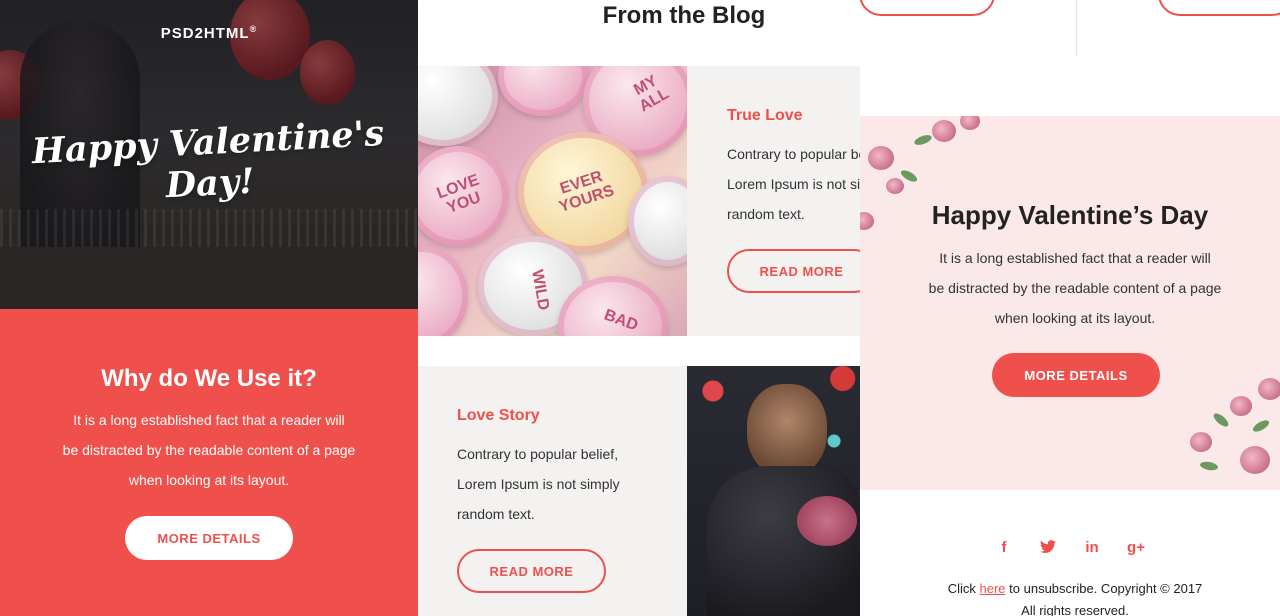 The height and width of the screenshot is (616, 1280). I want to click on why-text-line: when looking at its layout., so click(209, 480).